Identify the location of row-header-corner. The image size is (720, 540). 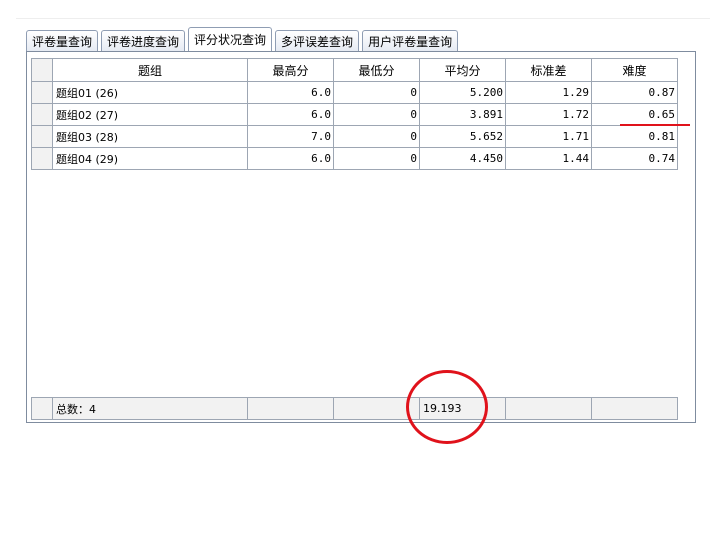
(42, 70).